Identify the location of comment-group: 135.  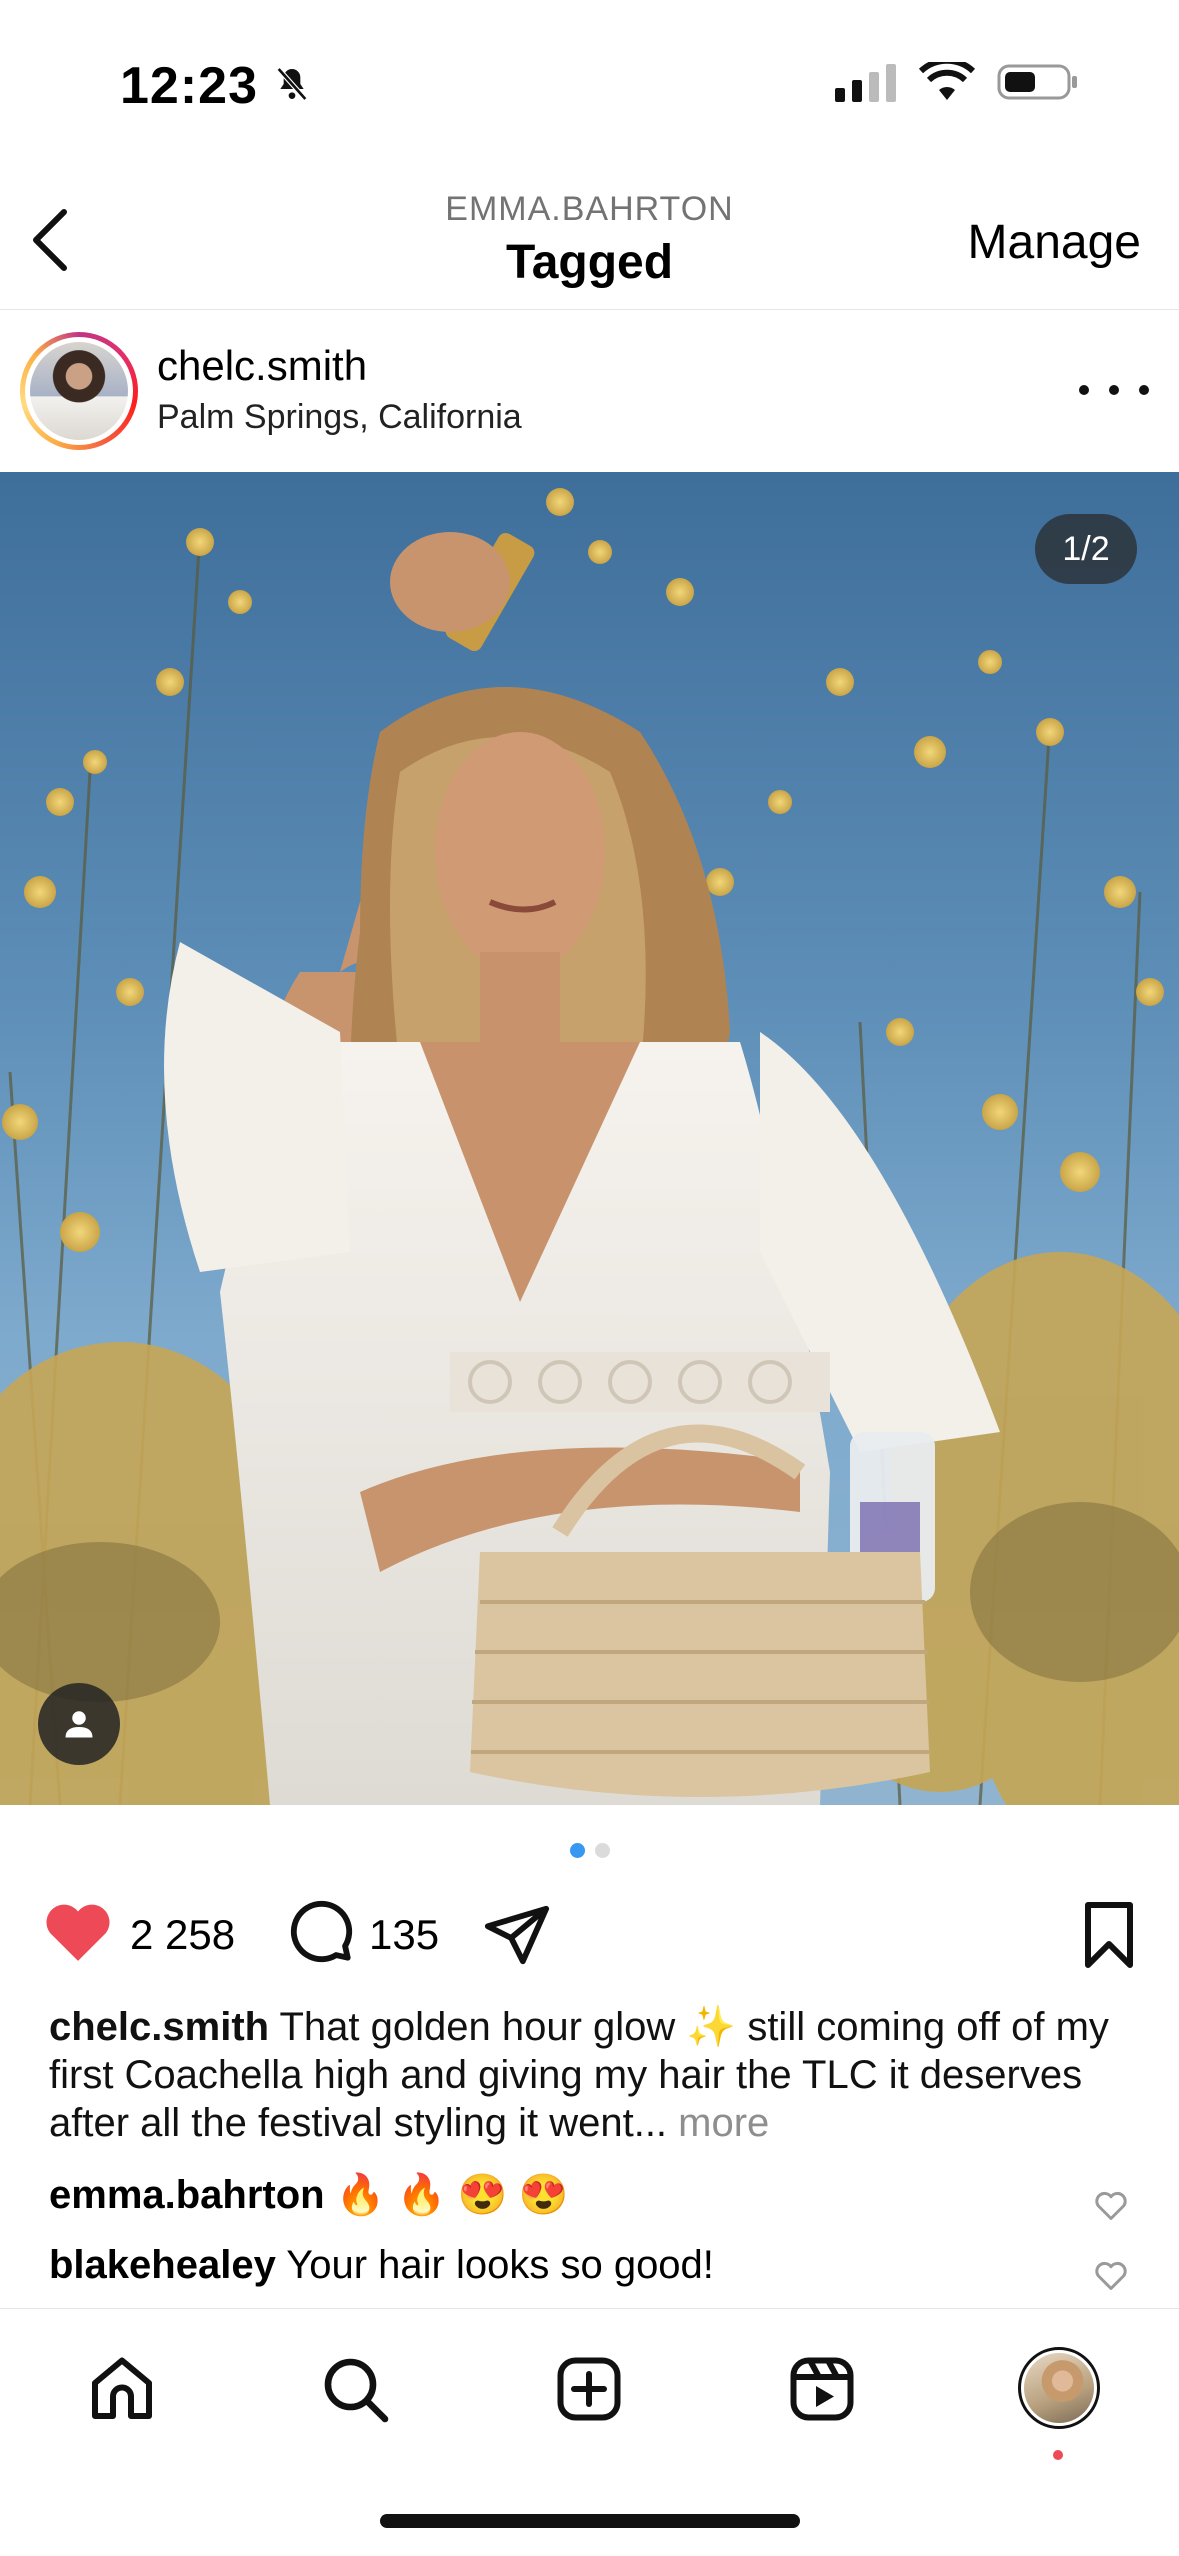
(362, 1935).